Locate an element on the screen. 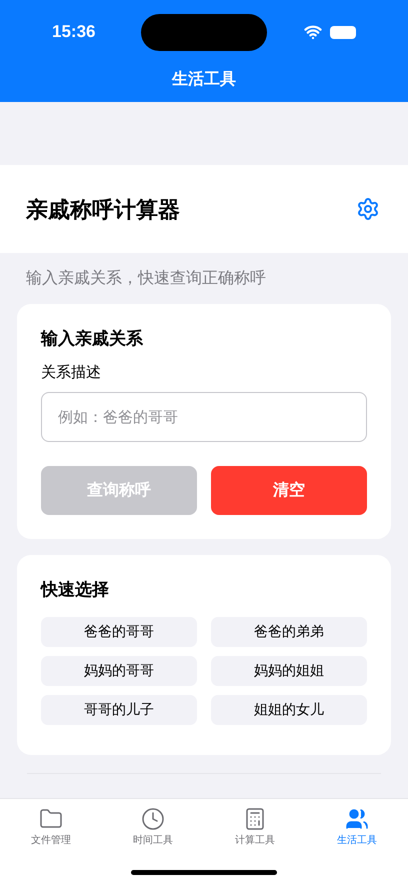 Image resolution: width=408 pixels, height=883 pixels. battery-icon is located at coordinates (343, 32).